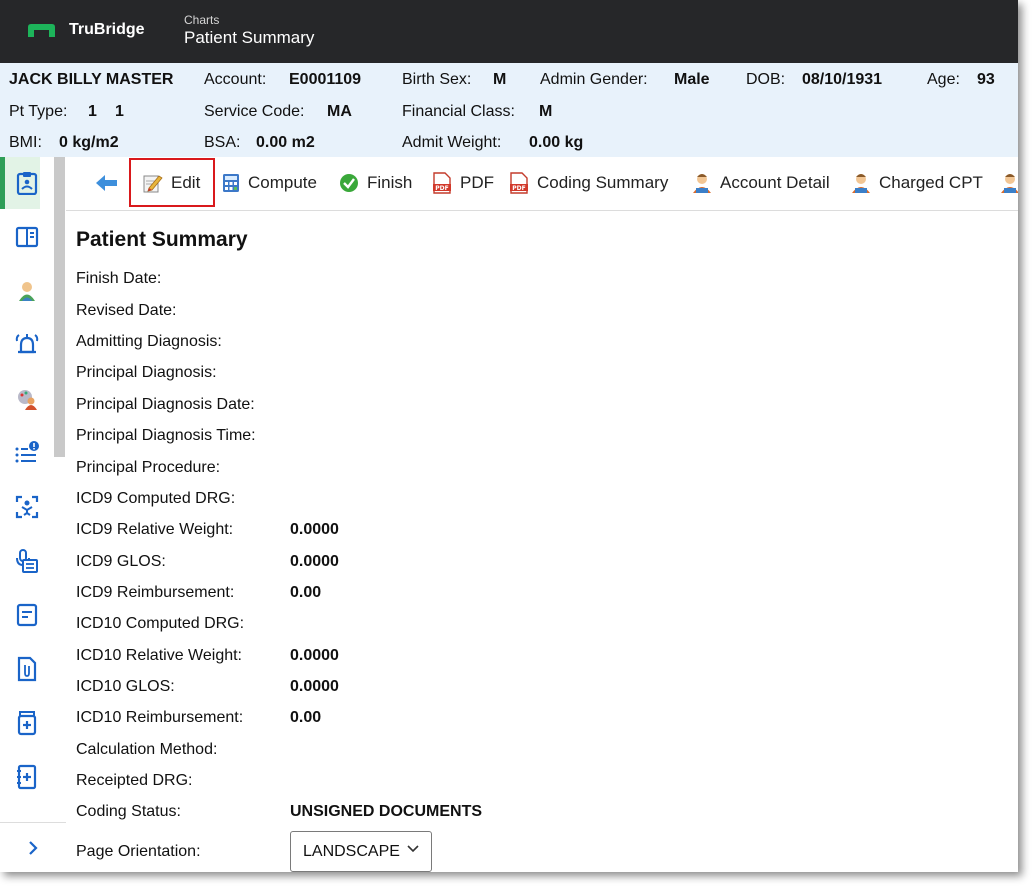 The height and width of the screenshot is (887, 1033). Describe the element at coordinates (41, 30) in the screenshot. I see `trubridge-logo-icon` at that location.